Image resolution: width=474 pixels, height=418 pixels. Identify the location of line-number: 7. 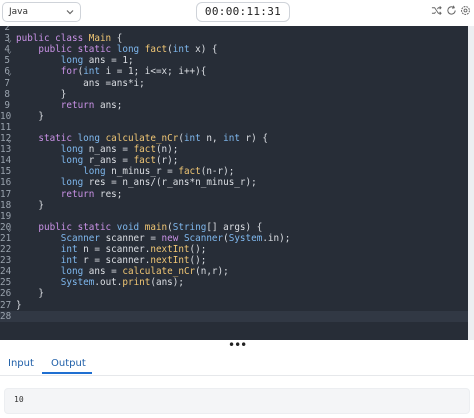
(7, 83).